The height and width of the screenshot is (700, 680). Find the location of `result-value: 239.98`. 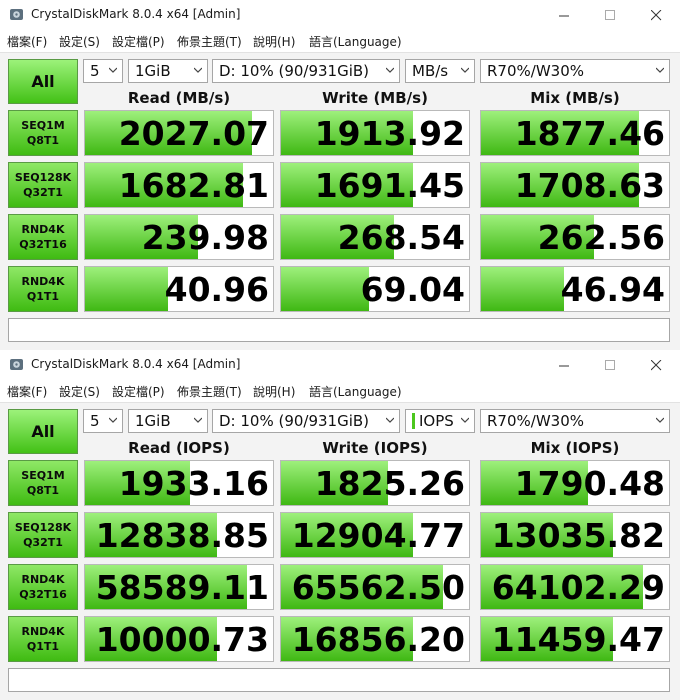

result-value: 239.98 is located at coordinates (205, 237).